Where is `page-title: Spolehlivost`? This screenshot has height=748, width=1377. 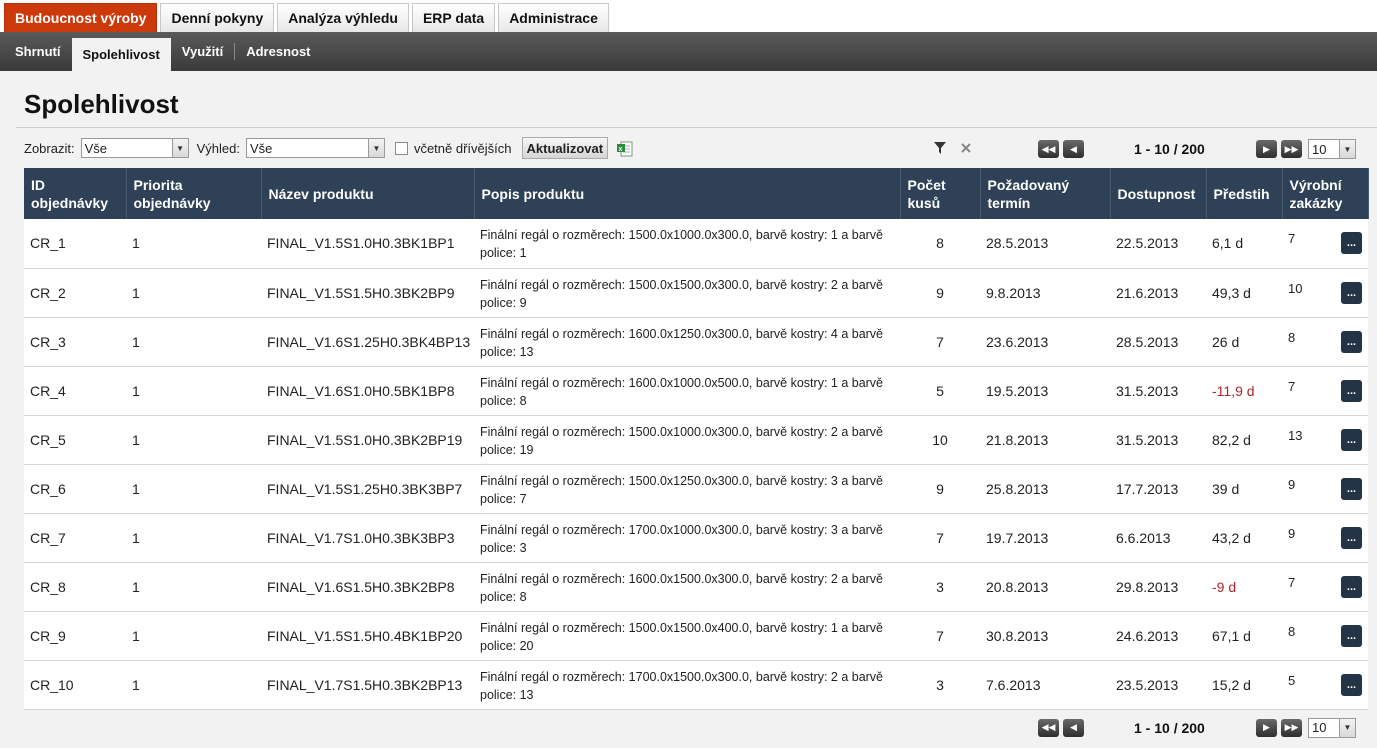
page-title: Spolehlivost is located at coordinates (101, 104).